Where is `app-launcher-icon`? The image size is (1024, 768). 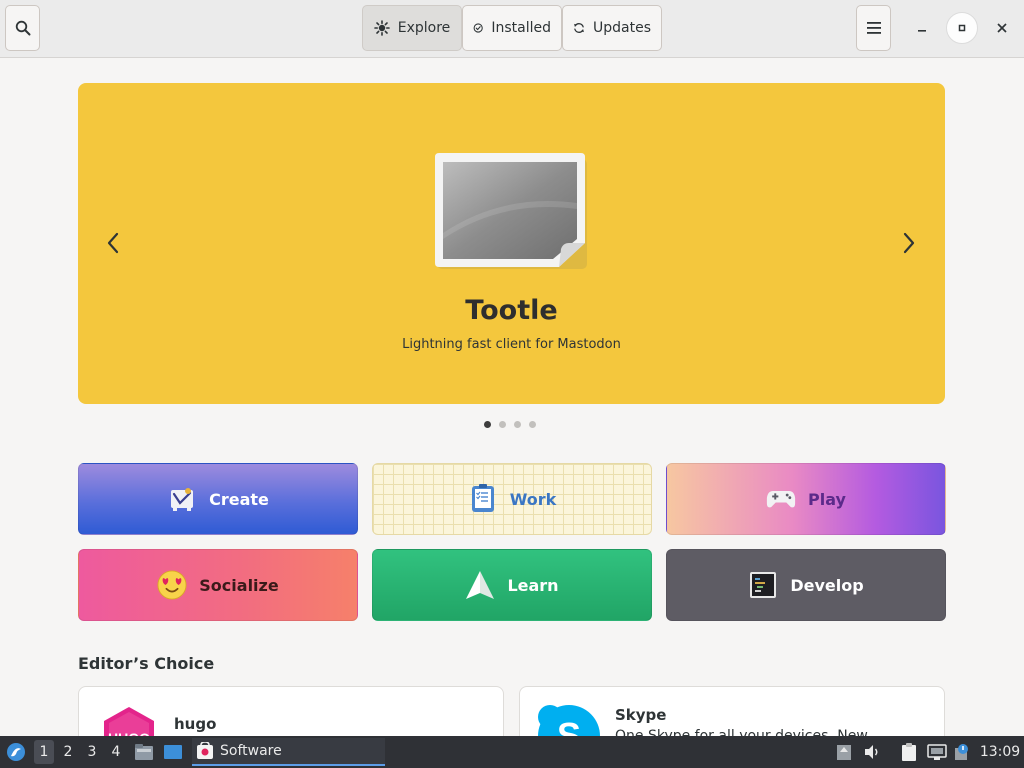
app-launcher-icon is located at coordinates (16, 752).